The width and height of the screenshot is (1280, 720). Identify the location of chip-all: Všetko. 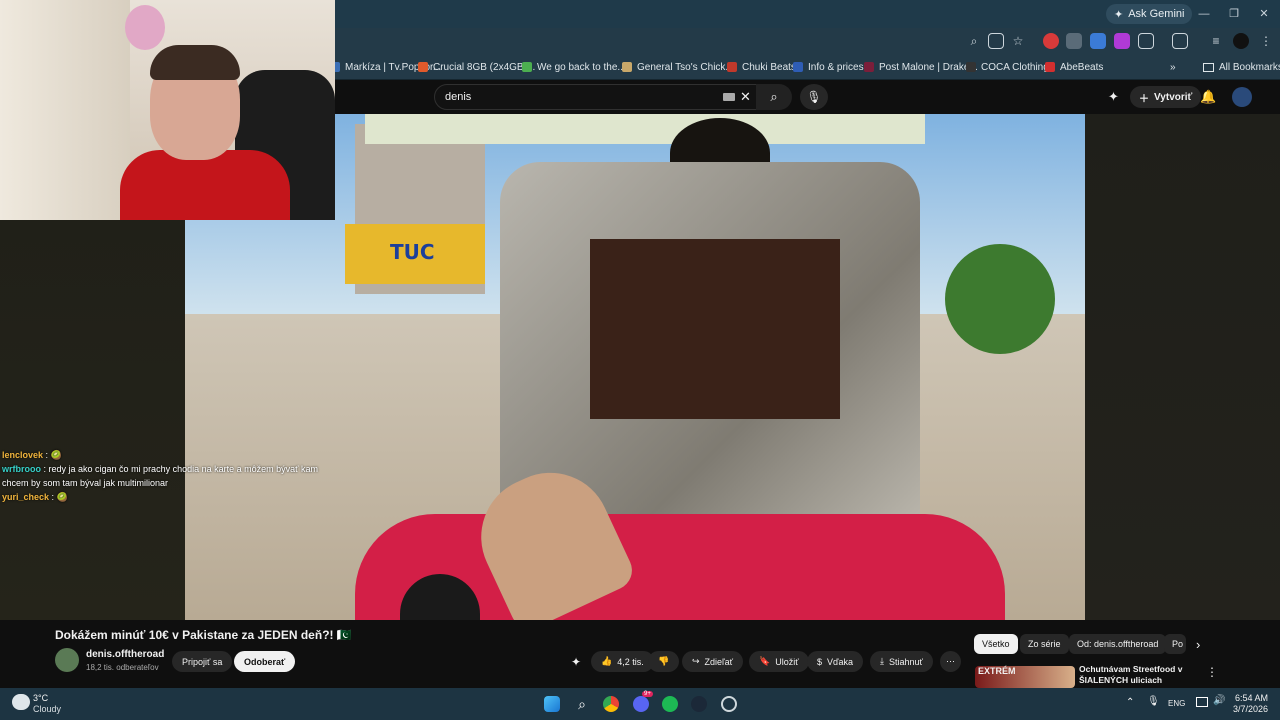
(996, 644).